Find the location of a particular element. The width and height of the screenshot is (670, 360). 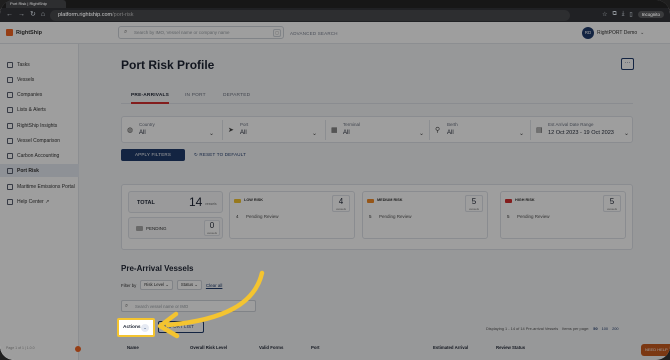

need-help-button: NEED HELP is located at coordinates (655, 350).